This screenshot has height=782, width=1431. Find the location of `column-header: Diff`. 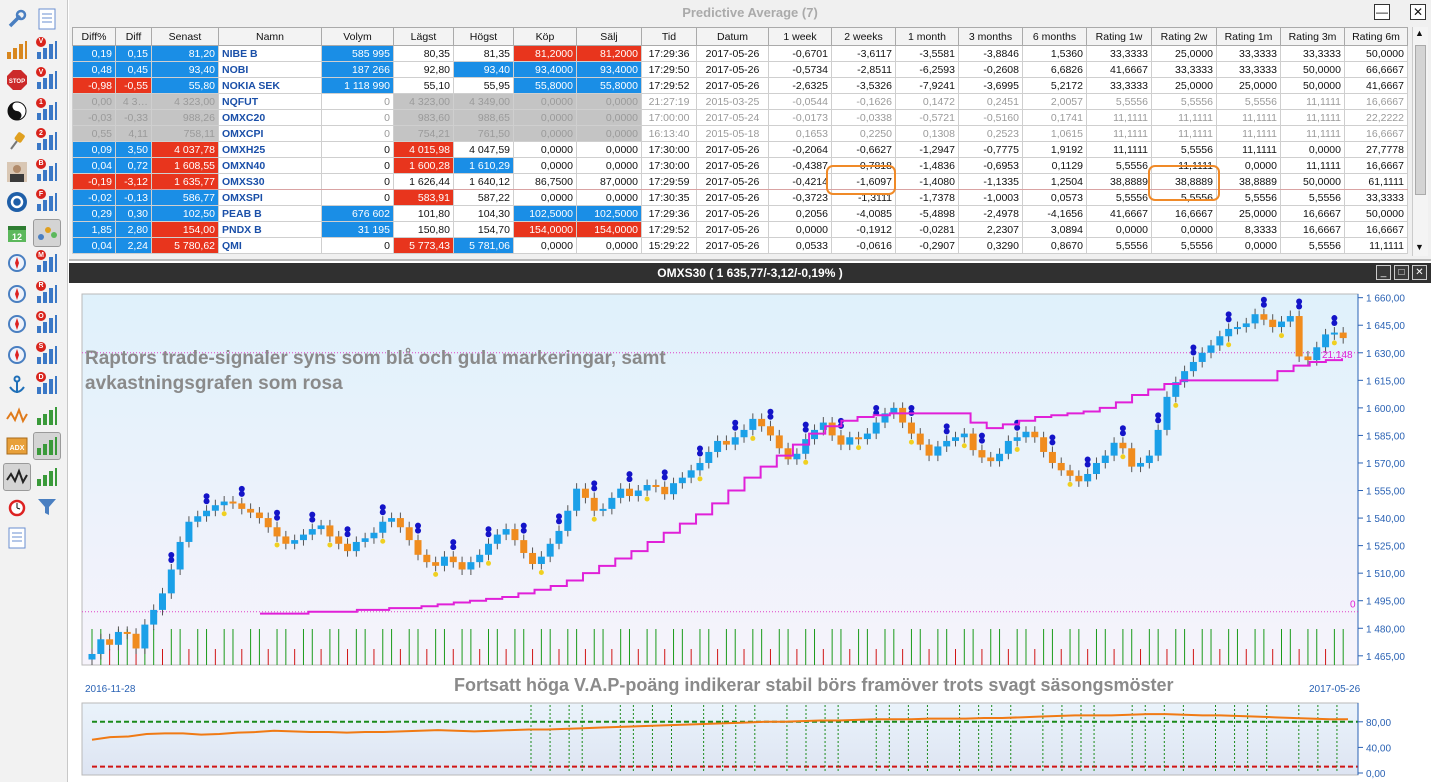

column-header: Diff is located at coordinates (133, 36).